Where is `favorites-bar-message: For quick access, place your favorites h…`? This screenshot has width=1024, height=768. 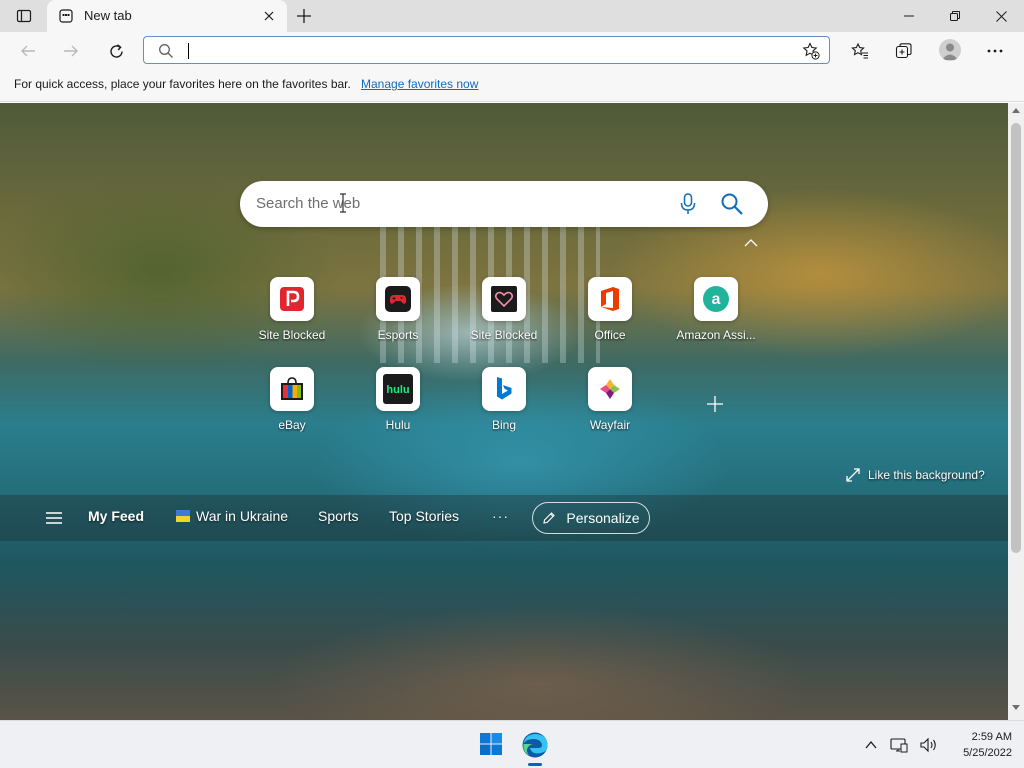
favorites-bar-message: For quick access, place your favorites h… is located at coordinates (182, 84).